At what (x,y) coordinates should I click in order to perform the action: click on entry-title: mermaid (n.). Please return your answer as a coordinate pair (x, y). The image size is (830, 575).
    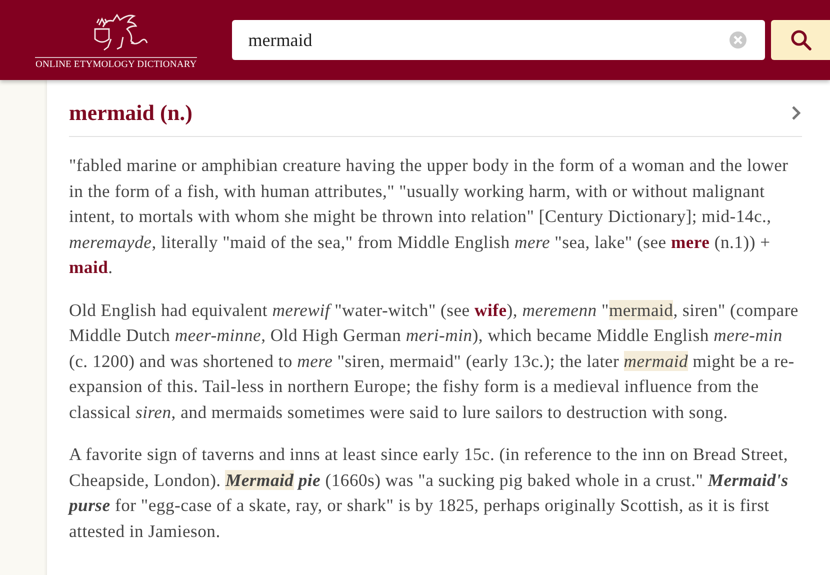
    Looking at the image, I should click on (130, 113).